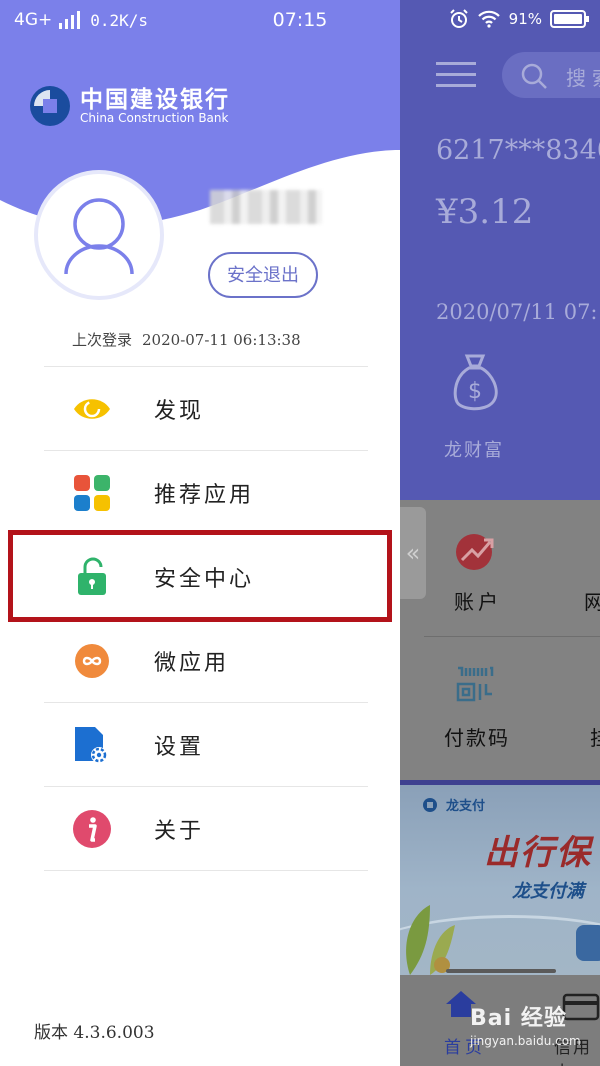 The image size is (600, 1066). Describe the element at coordinates (154, 117) in the screenshot. I see `bank-name-en: China Construction Bank` at that location.